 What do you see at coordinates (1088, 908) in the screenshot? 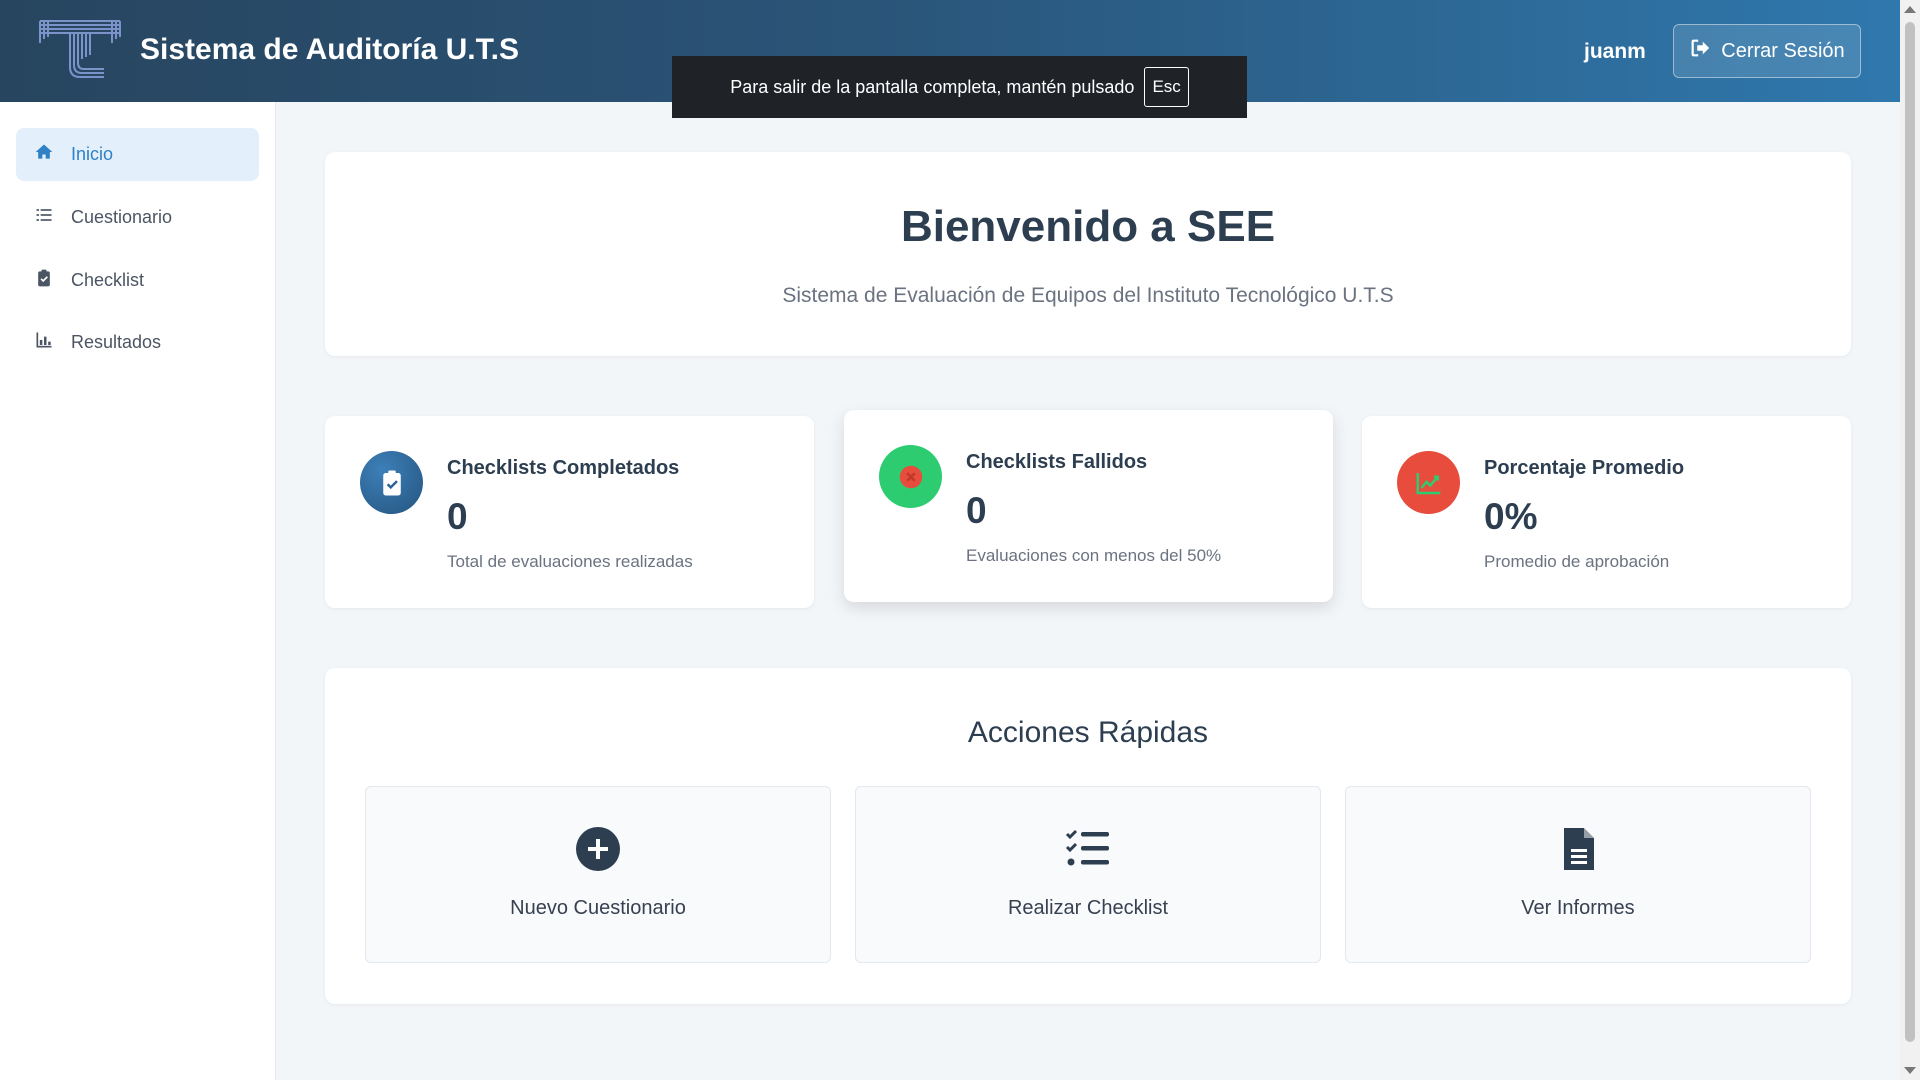
I see `action-label: Realizar Checklist` at bounding box center [1088, 908].